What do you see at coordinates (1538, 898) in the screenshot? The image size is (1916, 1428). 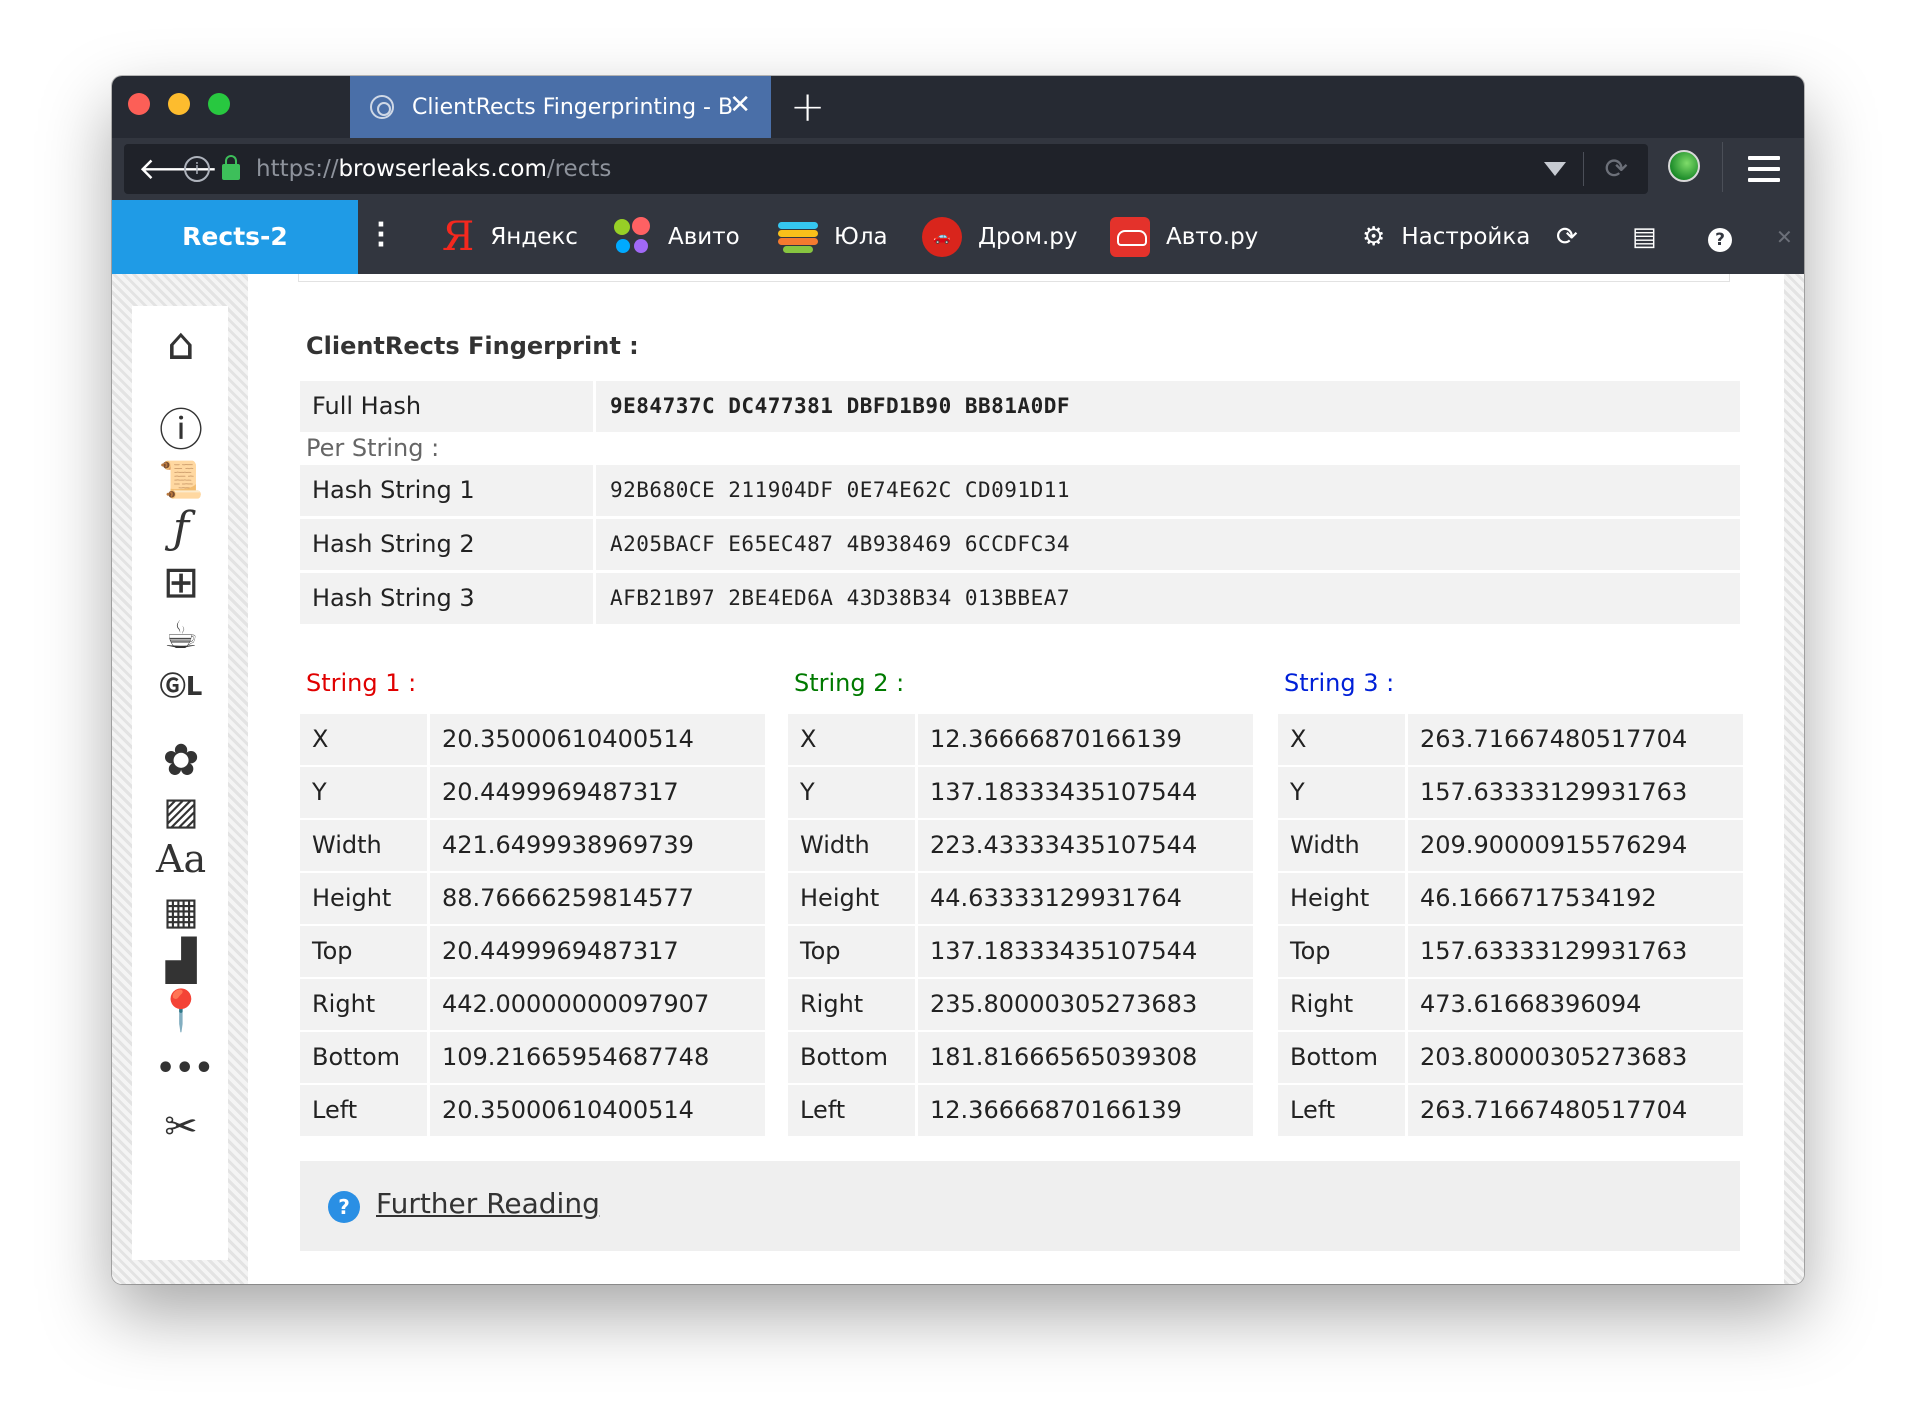 I see `rect-value: 46.1666717534192` at bounding box center [1538, 898].